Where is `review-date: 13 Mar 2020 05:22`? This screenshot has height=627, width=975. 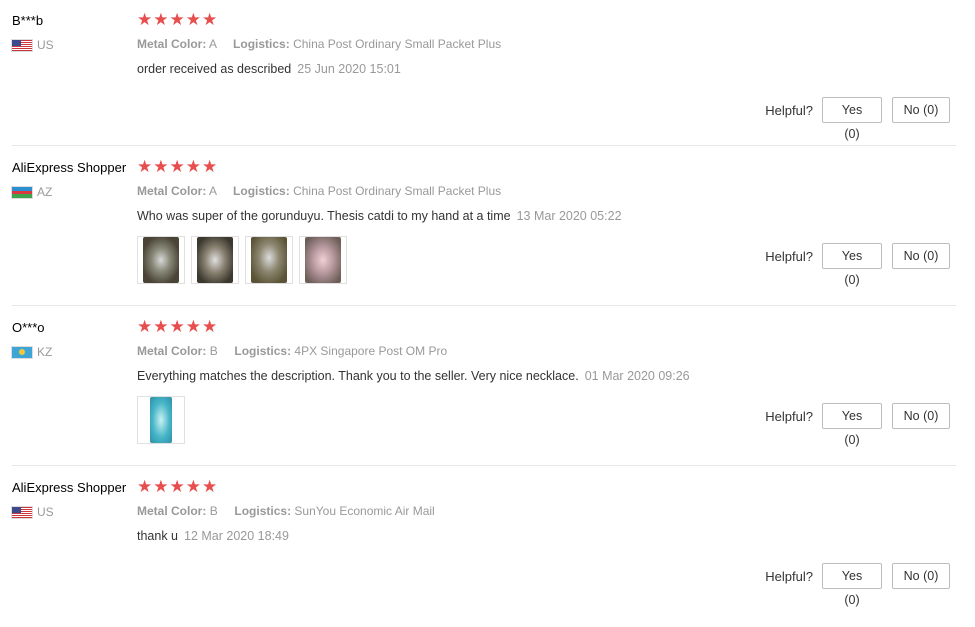 review-date: 13 Mar 2020 05:22 is located at coordinates (569, 216).